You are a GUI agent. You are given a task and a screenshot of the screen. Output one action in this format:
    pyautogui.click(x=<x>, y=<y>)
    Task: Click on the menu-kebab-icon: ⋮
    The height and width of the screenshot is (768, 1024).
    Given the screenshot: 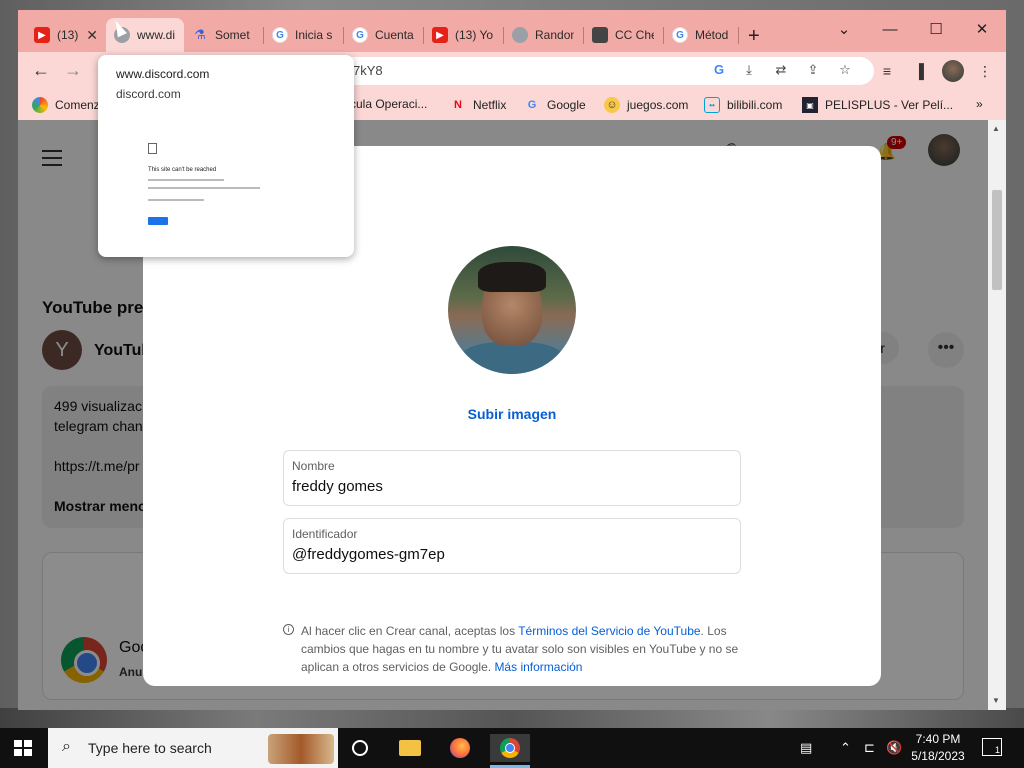 What is the action you would take?
    pyautogui.click(x=985, y=71)
    